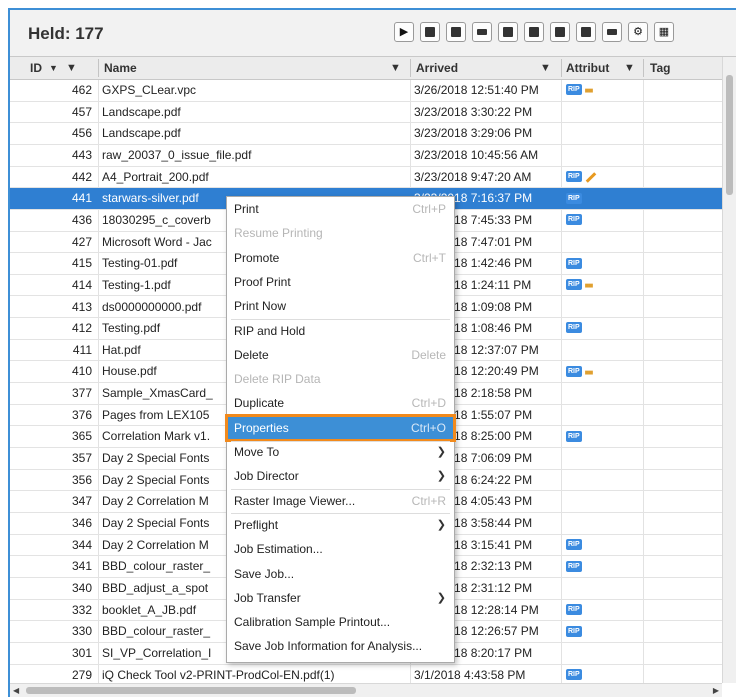 This screenshot has width=736, height=697. I want to click on merge-button, so click(560, 32).